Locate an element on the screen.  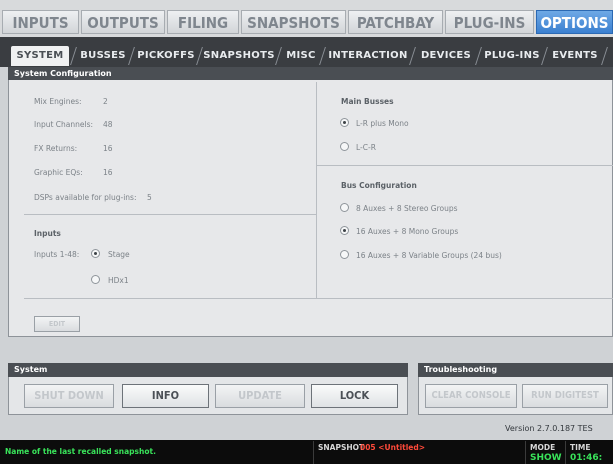
subtab-plug-ins: PLUG-INS is located at coordinates (512, 56).